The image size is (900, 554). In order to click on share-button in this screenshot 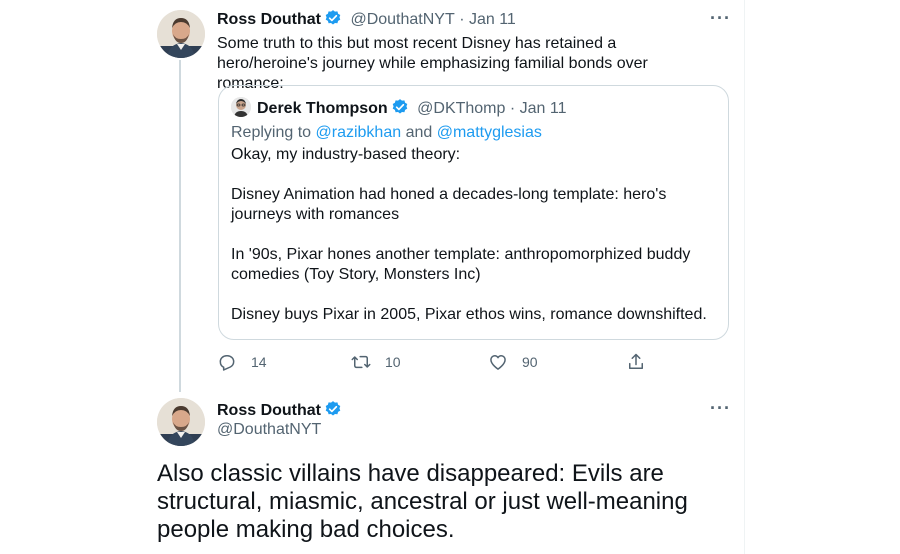, I will do `click(643, 362)`.